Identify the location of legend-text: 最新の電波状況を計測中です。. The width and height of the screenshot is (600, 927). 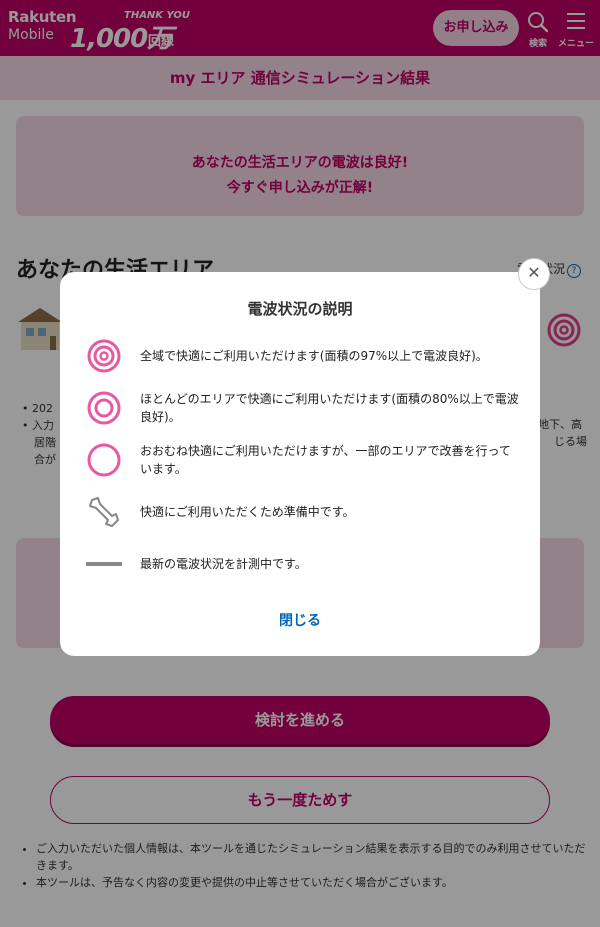
(223, 564).